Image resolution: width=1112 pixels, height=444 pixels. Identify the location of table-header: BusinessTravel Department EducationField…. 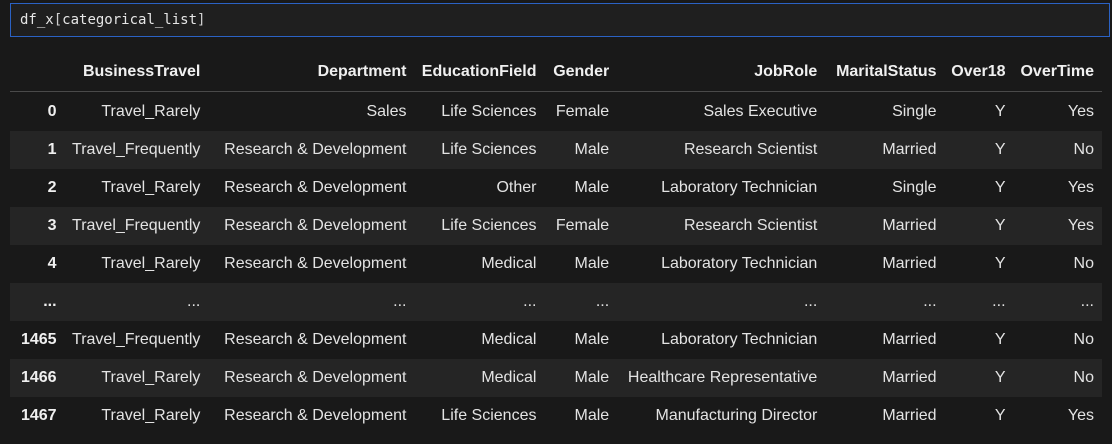
(556, 72).